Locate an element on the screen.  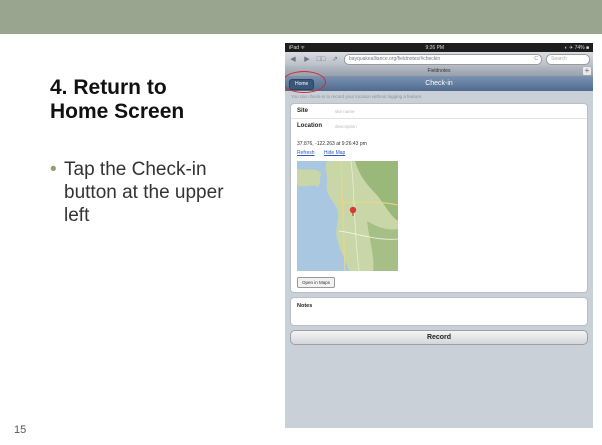
back-icon: ◀ is located at coordinates (293, 59).